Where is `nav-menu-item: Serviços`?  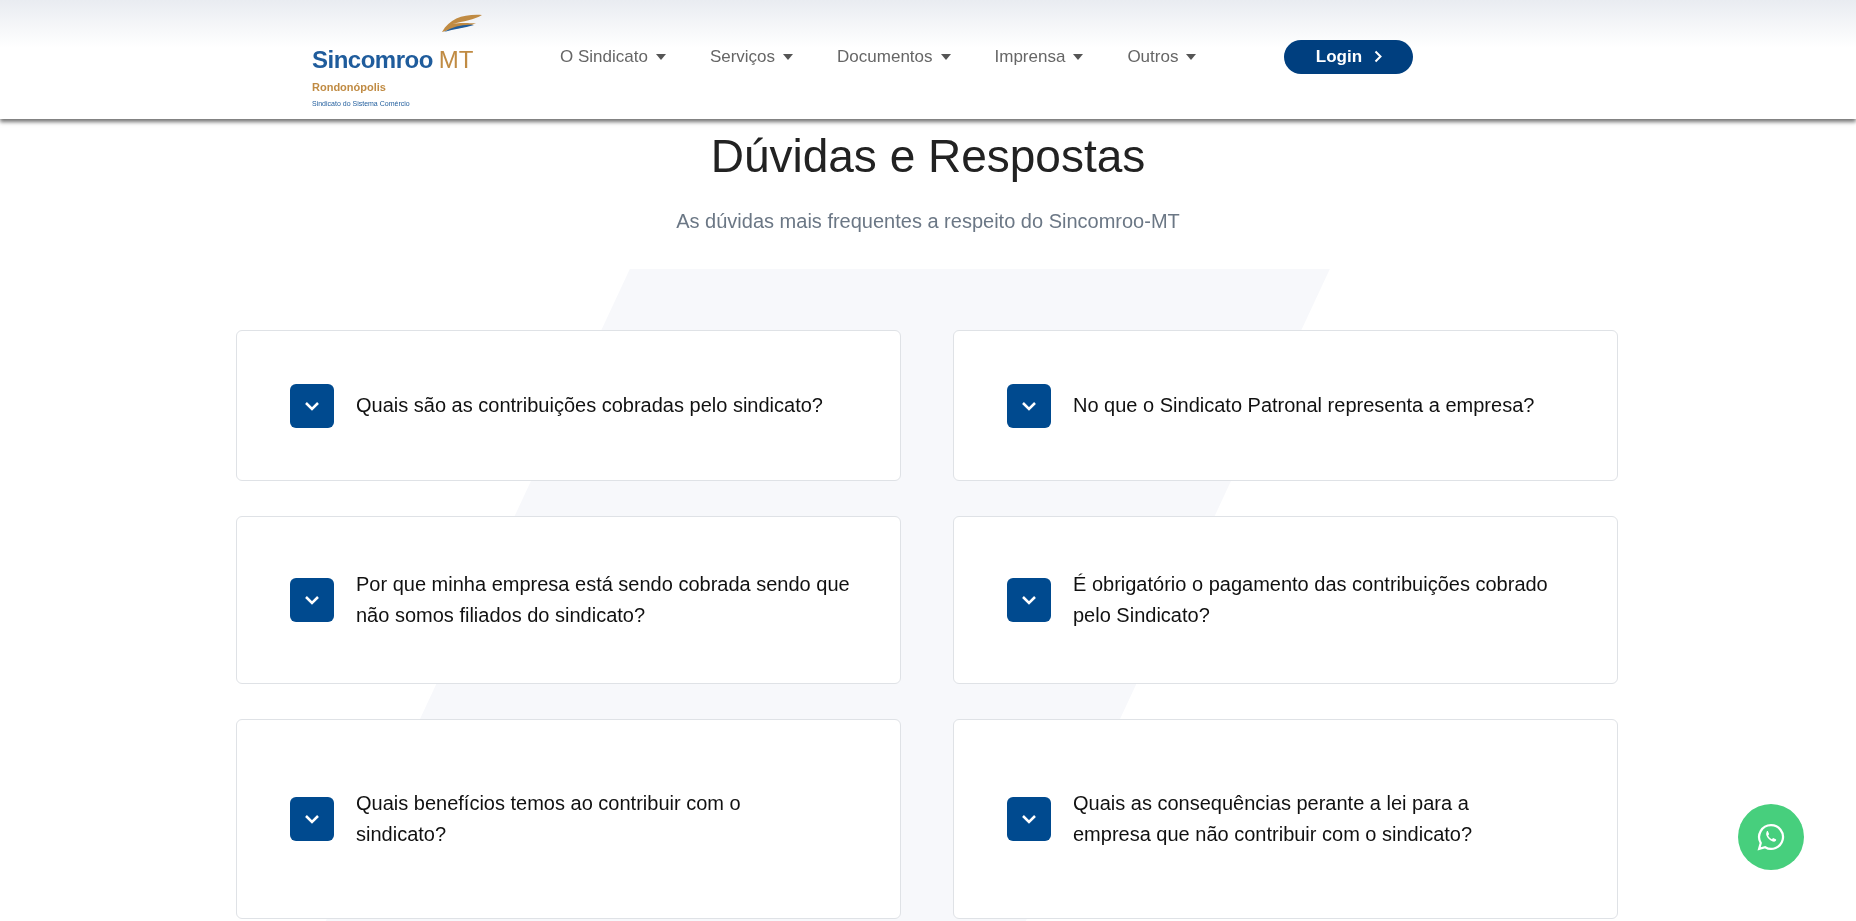 nav-menu-item: Serviços is located at coordinates (751, 56).